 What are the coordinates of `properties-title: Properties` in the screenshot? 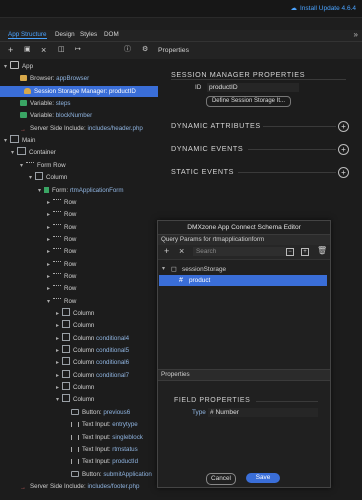 It's located at (173, 50).